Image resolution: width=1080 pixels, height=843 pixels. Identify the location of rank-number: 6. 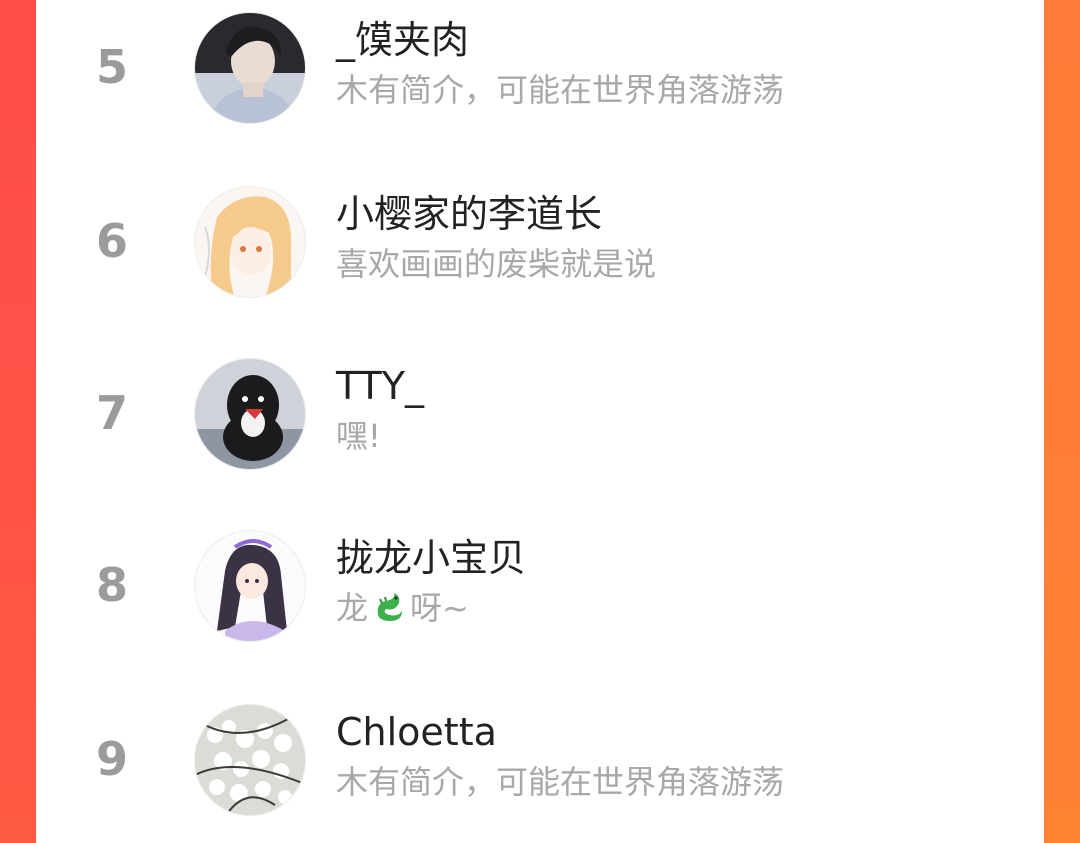
(111, 241).